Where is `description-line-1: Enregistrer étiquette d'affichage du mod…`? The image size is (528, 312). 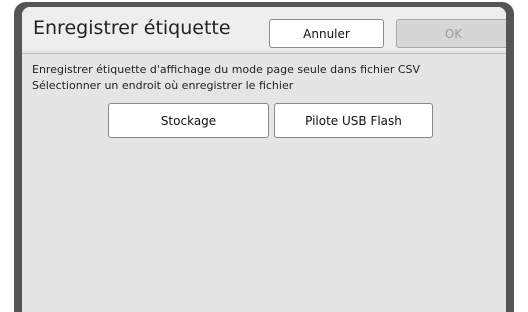
description-line-1: Enregistrer étiquette d'affichage du mod… is located at coordinates (226, 69).